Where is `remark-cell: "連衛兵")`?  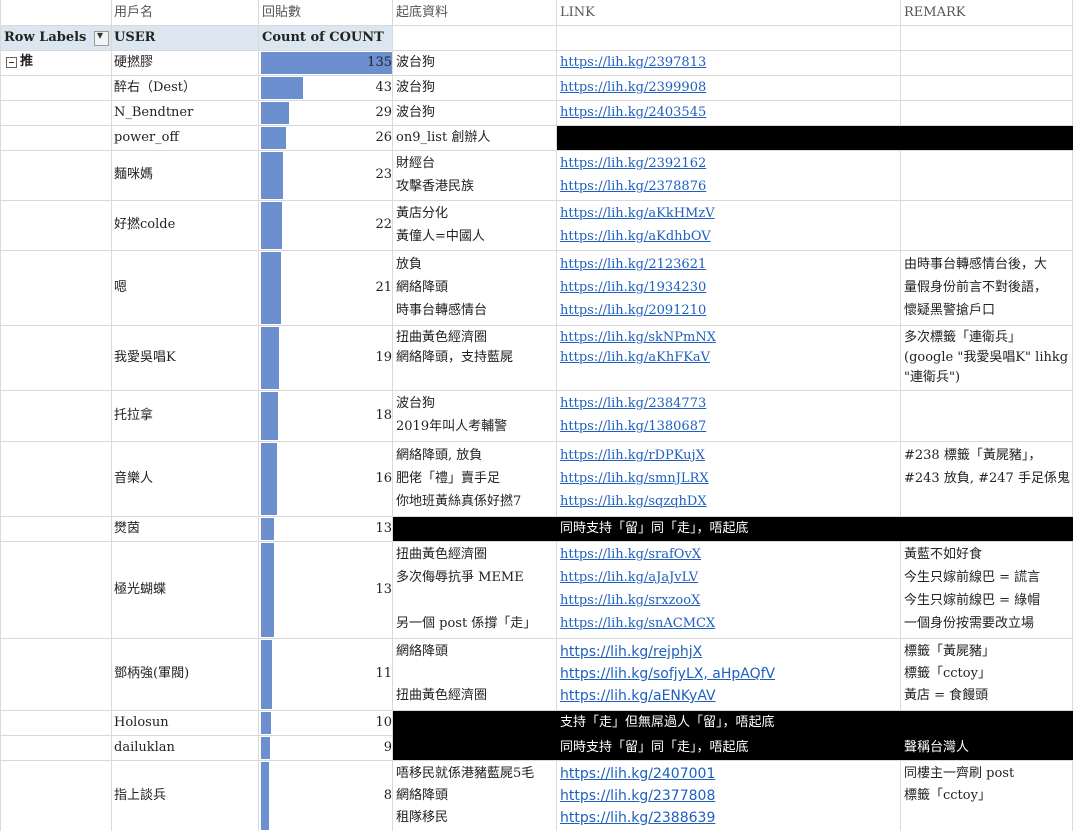 remark-cell: "連衛兵") is located at coordinates (932, 378).